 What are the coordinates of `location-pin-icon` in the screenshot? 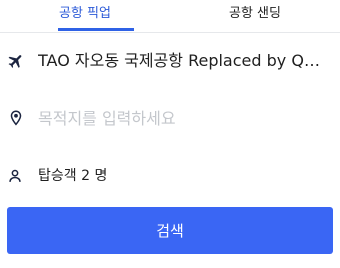 It's located at (16, 118).